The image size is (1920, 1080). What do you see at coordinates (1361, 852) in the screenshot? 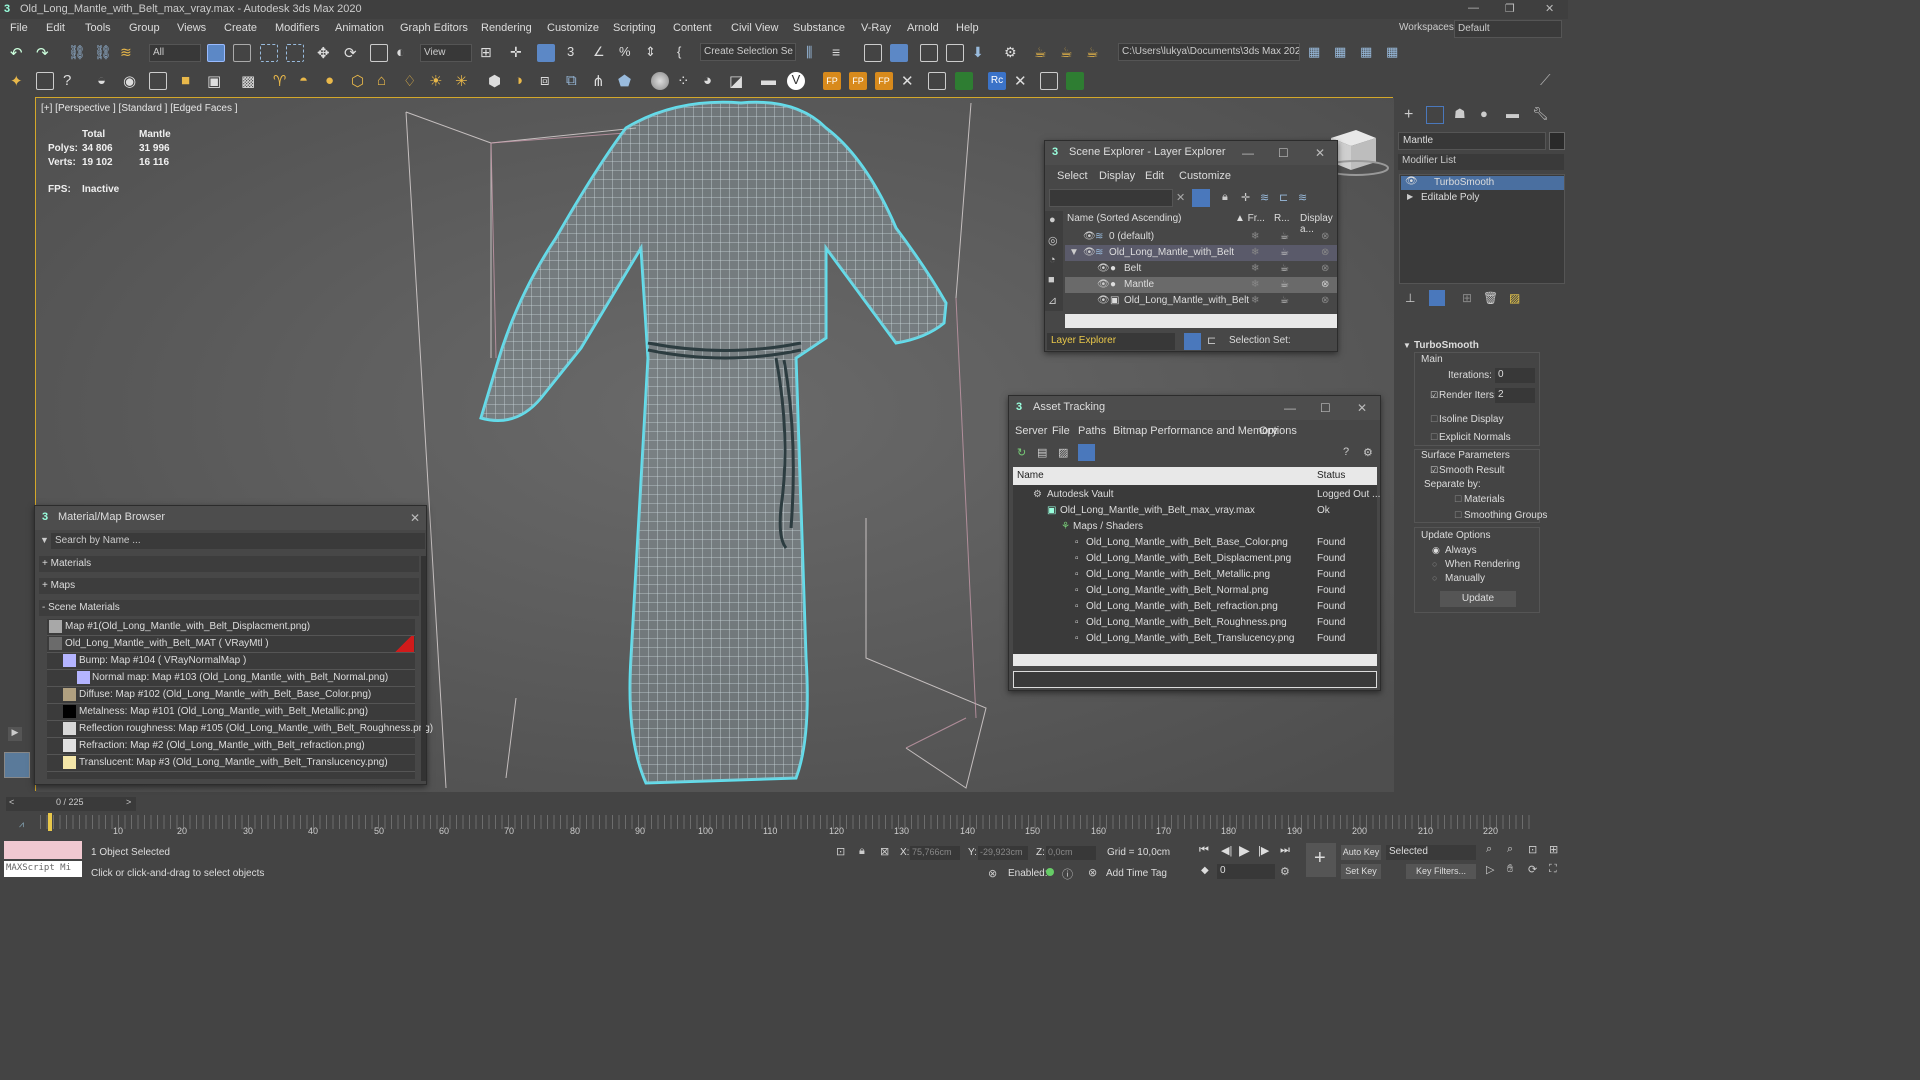
I see `auto-key-button: Auto Key` at bounding box center [1361, 852].